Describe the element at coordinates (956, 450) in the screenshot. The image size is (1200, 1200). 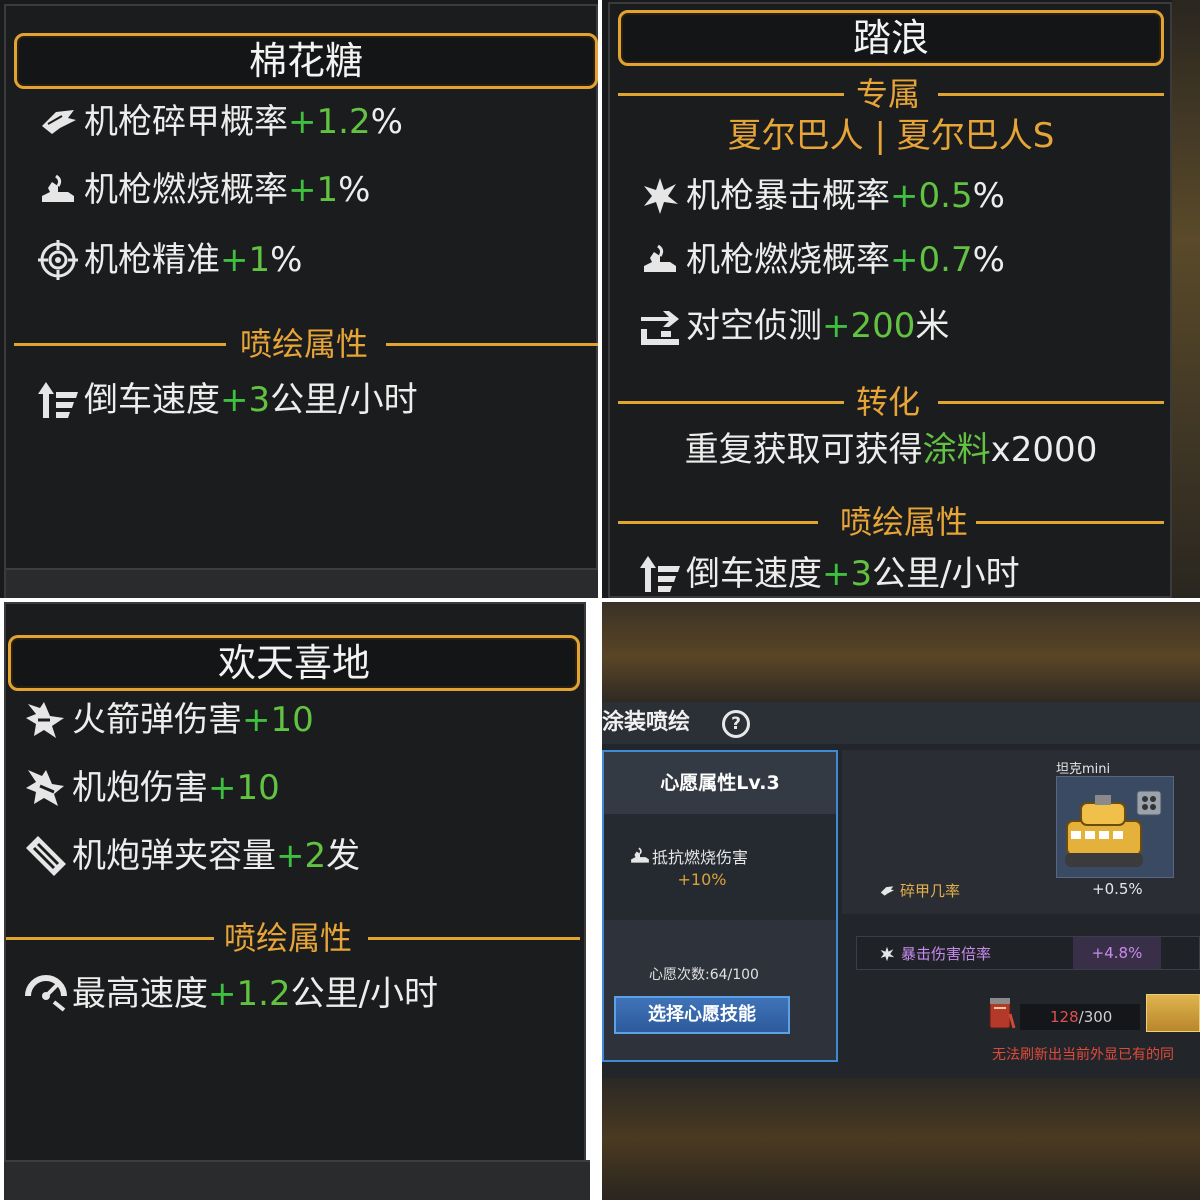
I see `convert-paint-label: 涂料` at that location.